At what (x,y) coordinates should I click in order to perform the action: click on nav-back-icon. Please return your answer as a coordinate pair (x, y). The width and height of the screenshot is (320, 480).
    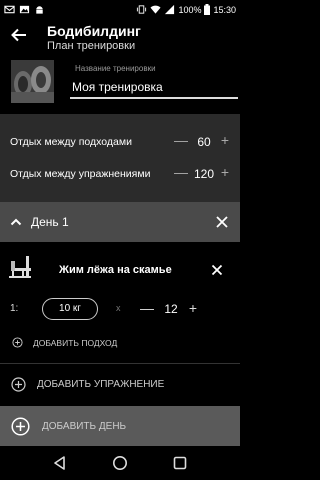
    Looking at the image, I should click on (60, 463).